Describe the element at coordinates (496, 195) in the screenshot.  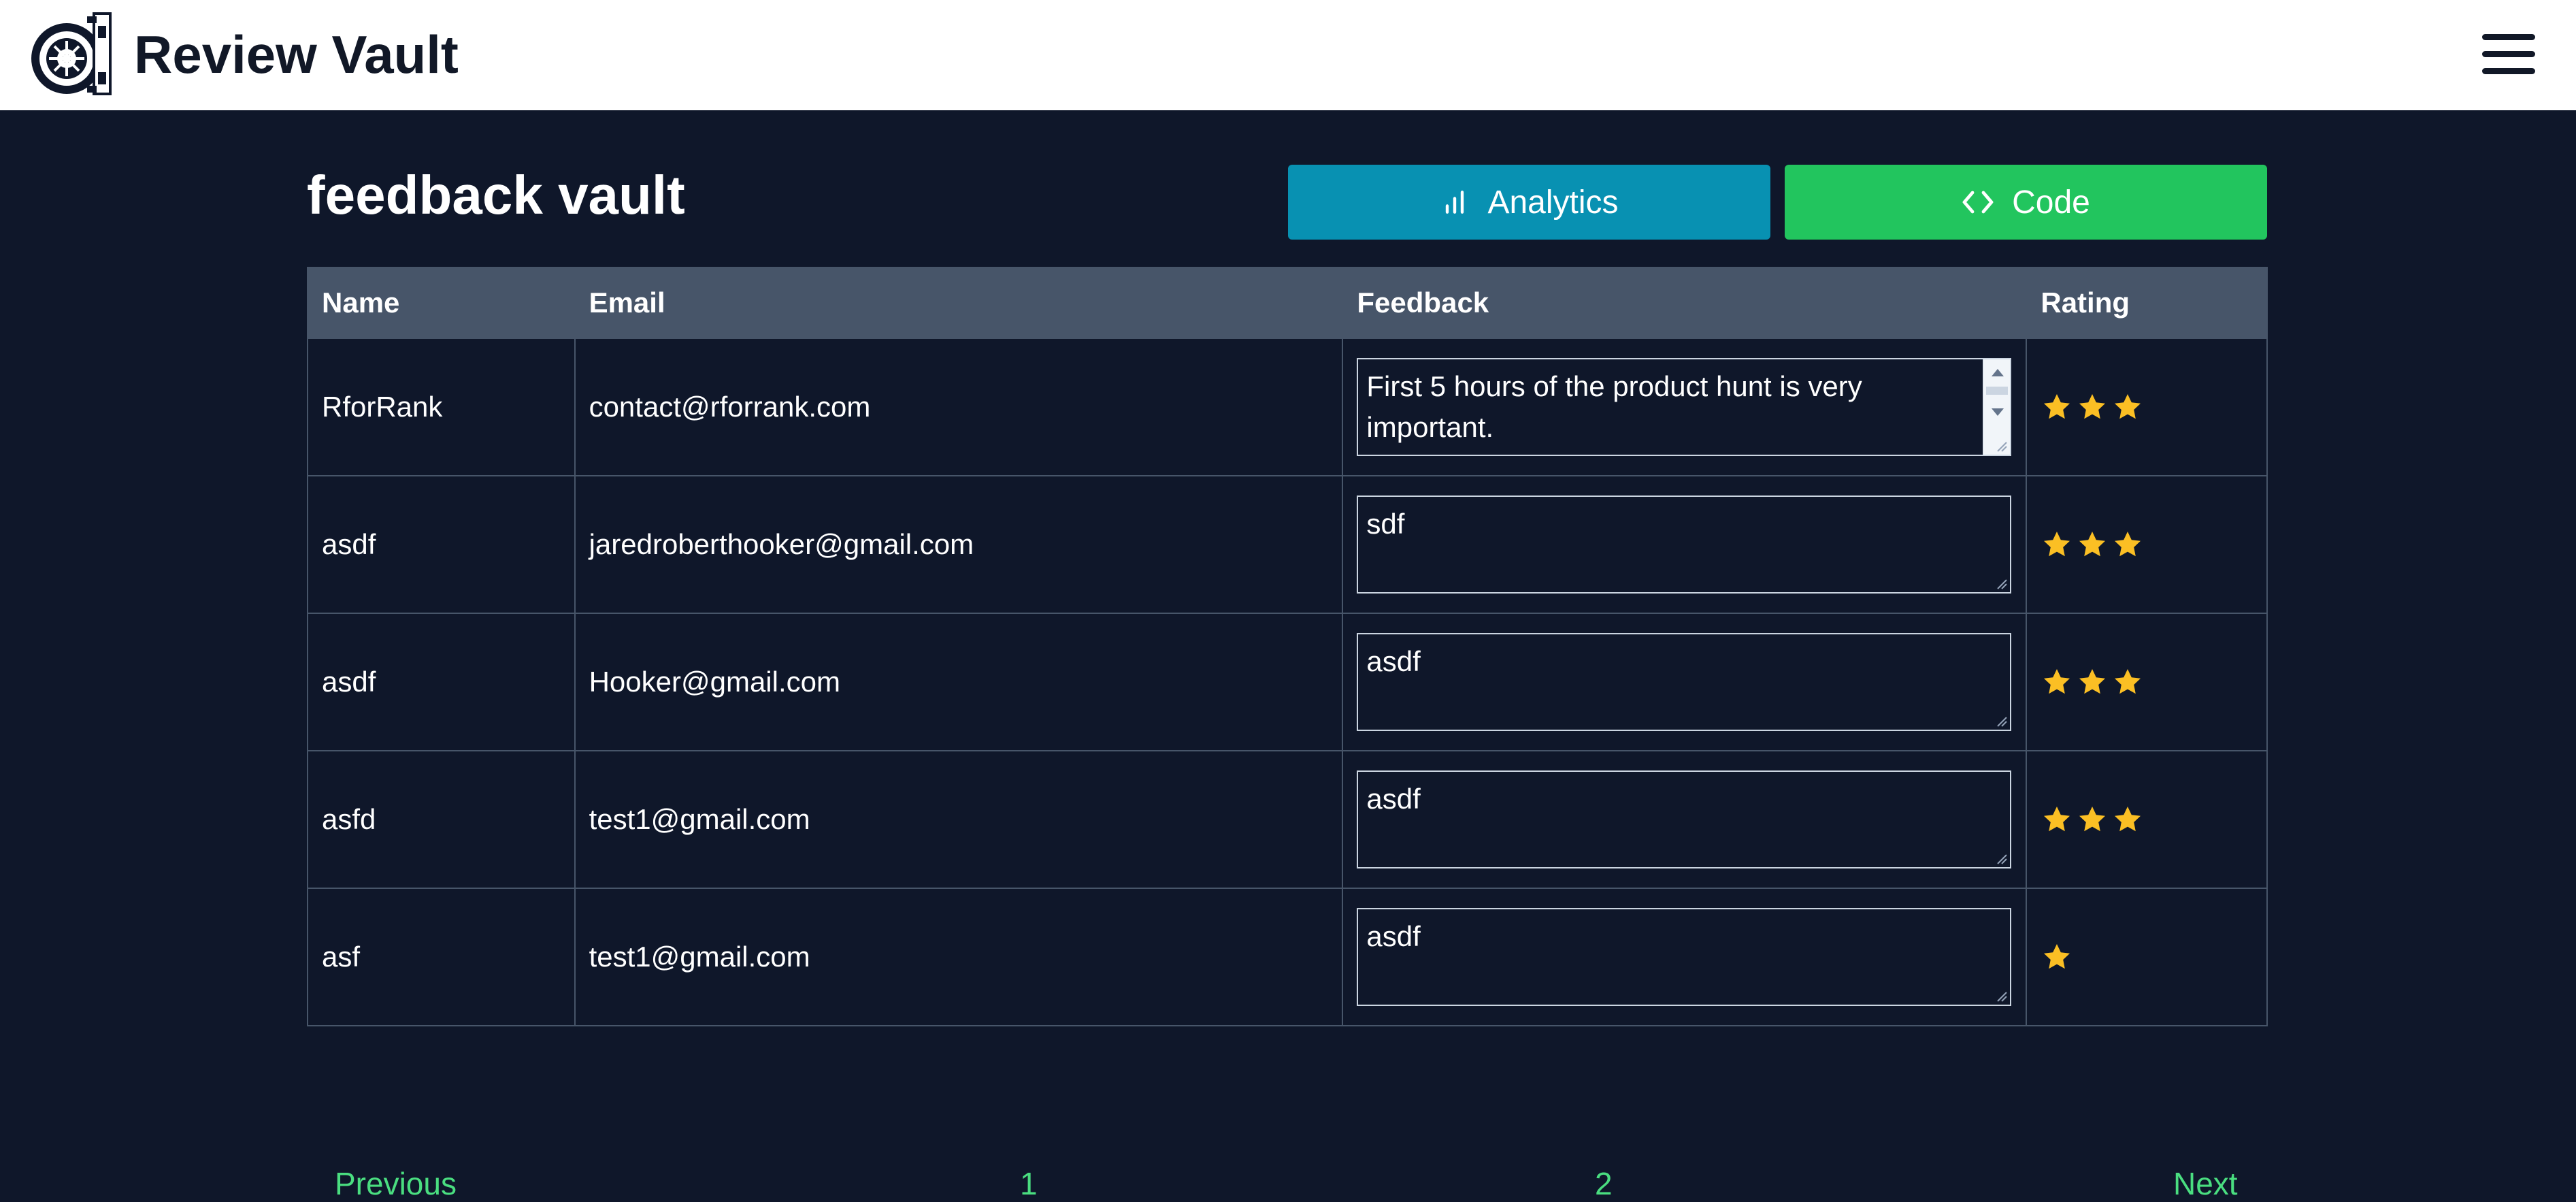
I see `page-title: feedback vault` at that location.